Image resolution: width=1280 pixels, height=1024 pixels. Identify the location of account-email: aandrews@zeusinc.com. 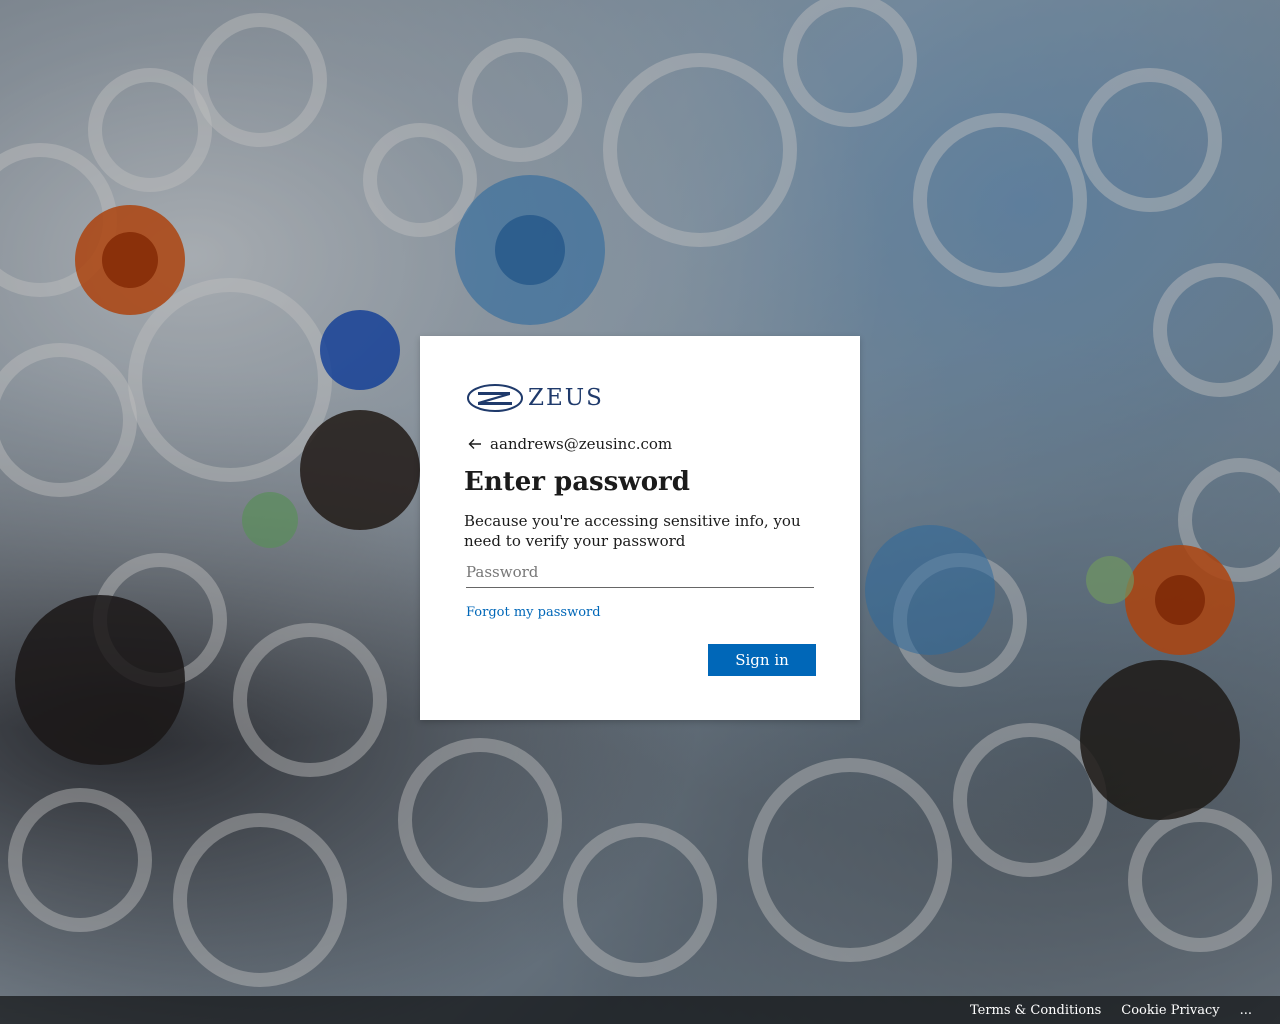
(581, 444).